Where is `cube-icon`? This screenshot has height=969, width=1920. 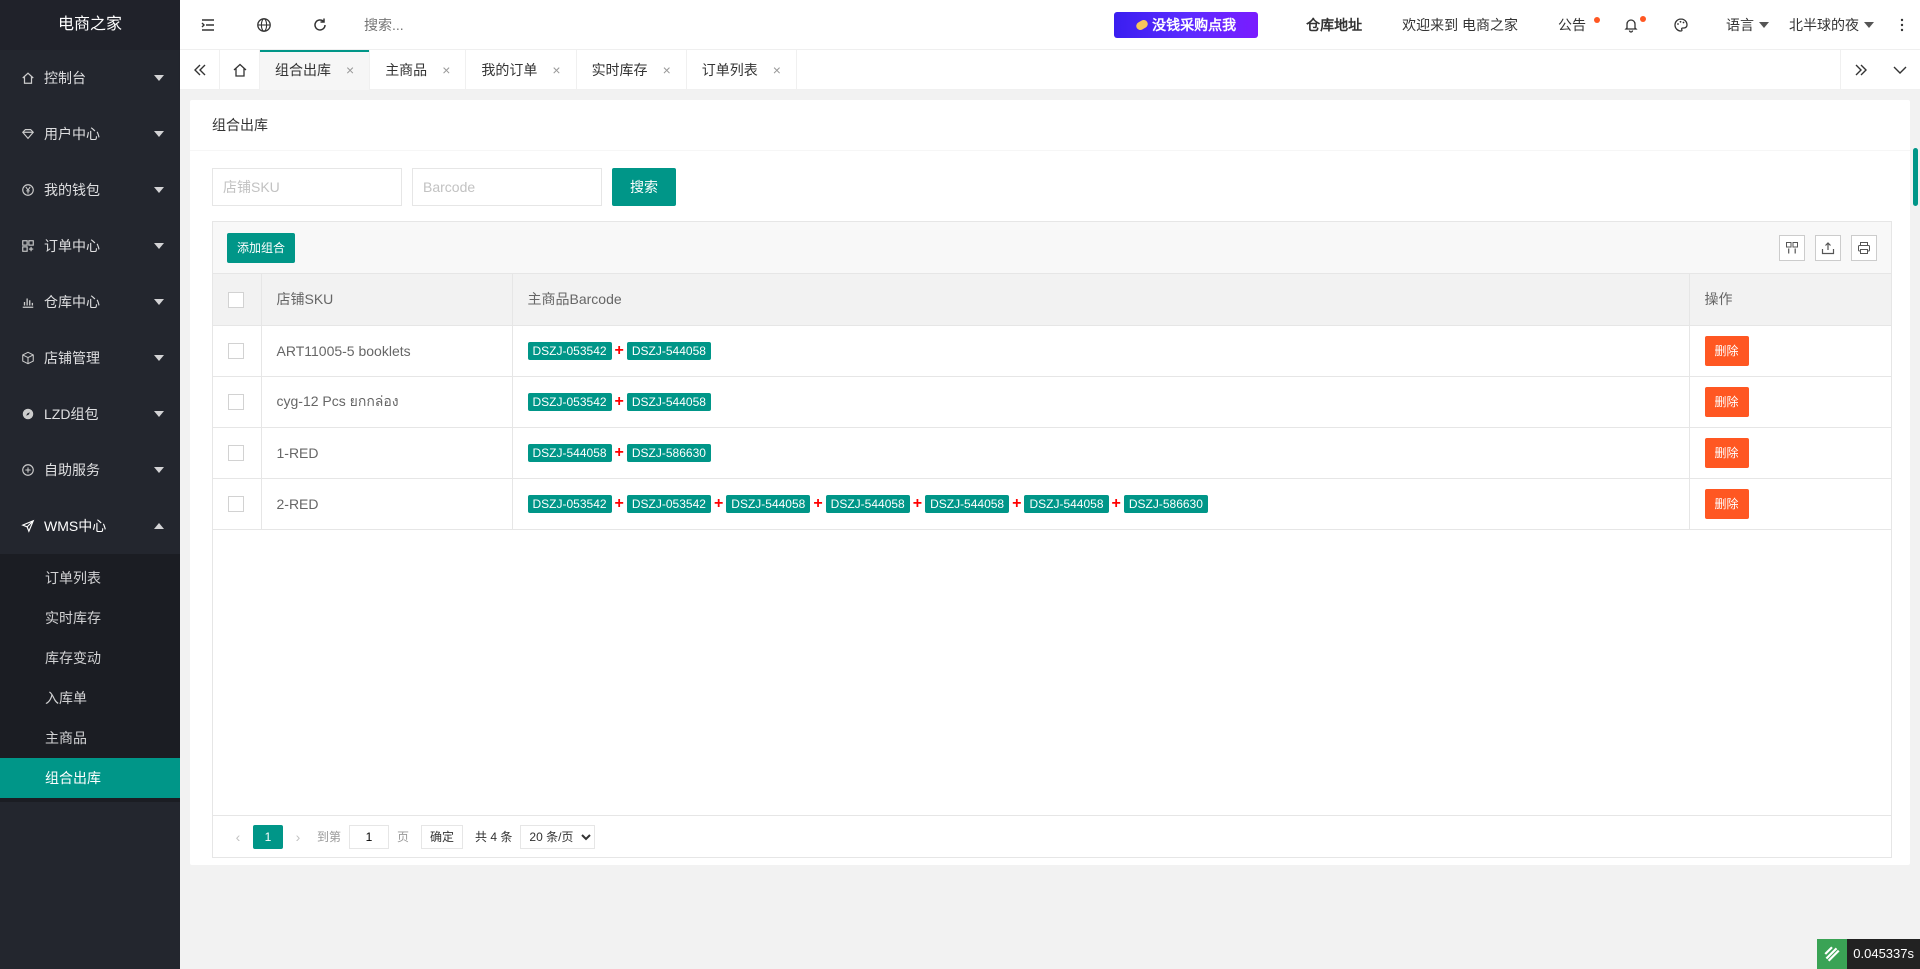 cube-icon is located at coordinates (28, 358).